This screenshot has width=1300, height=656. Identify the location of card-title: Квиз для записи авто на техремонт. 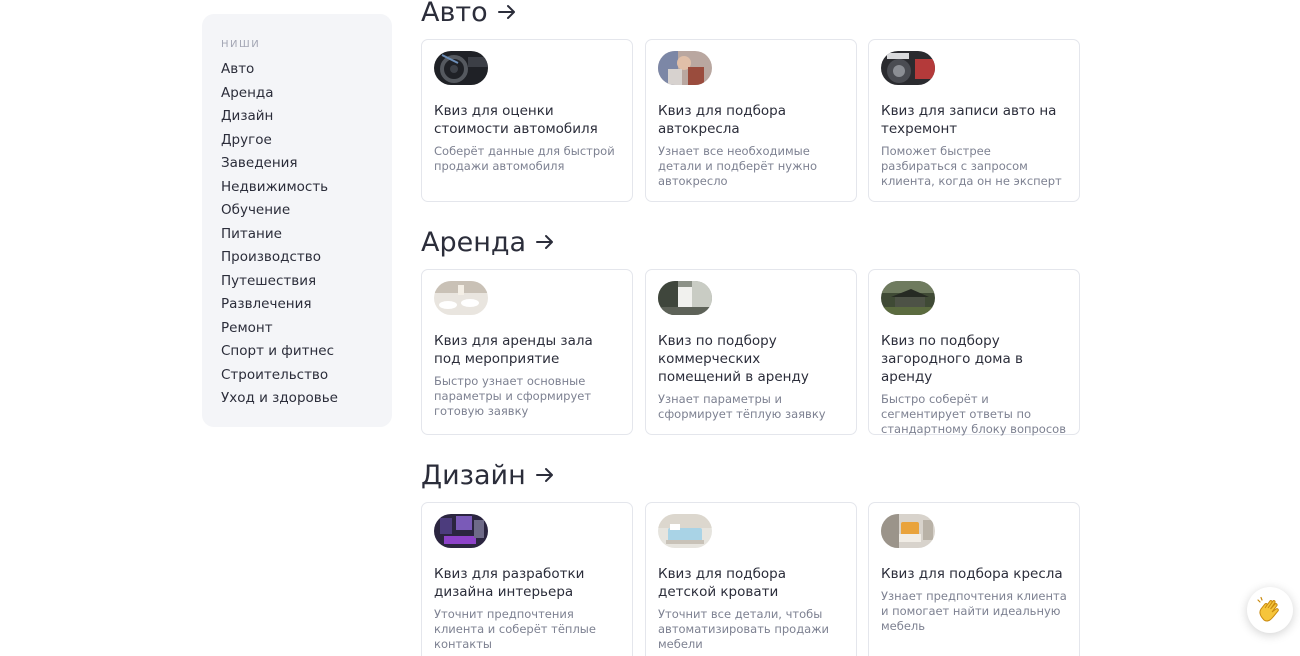
(969, 120).